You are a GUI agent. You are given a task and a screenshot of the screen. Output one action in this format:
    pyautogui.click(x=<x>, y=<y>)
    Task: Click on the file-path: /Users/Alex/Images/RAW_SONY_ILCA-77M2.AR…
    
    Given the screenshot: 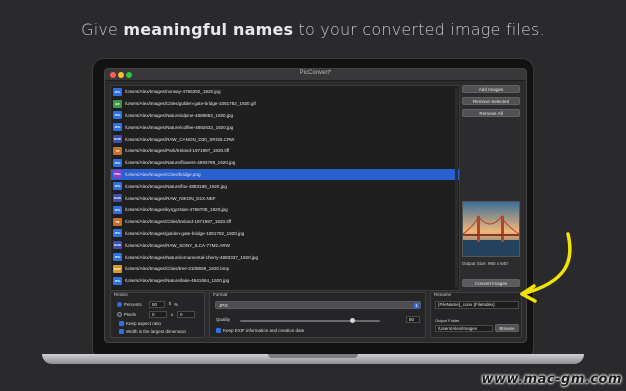 What is the action you would take?
    pyautogui.click(x=177, y=245)
    